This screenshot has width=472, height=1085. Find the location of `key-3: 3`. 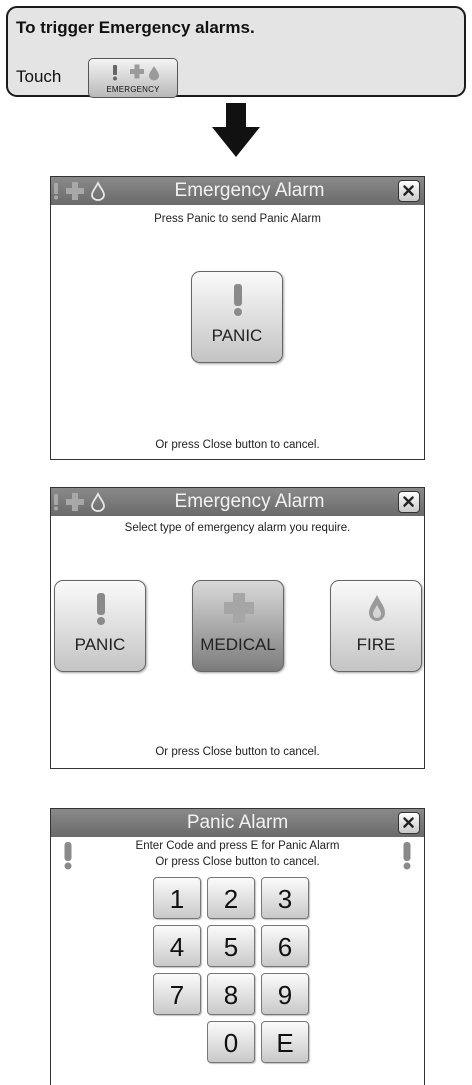

key-3: 3 is located at coordinates (285, 898).